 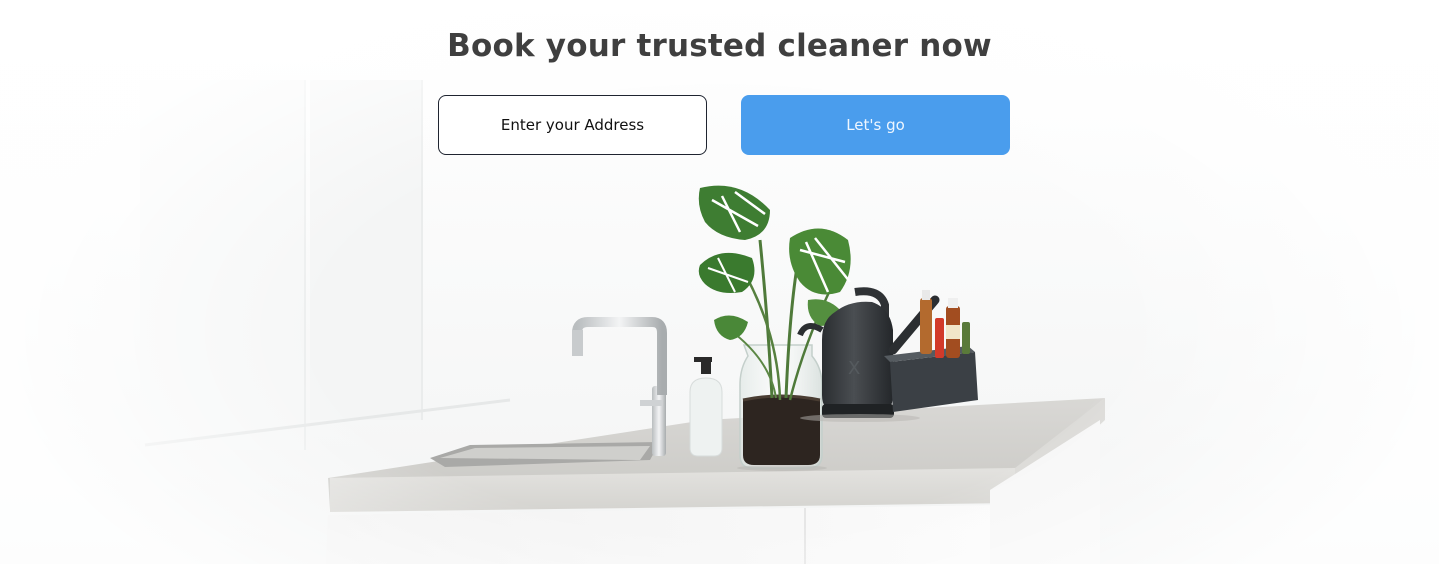 I want to click on page-headline: Book your trusted cleaner now, so click(x=719, y=46).